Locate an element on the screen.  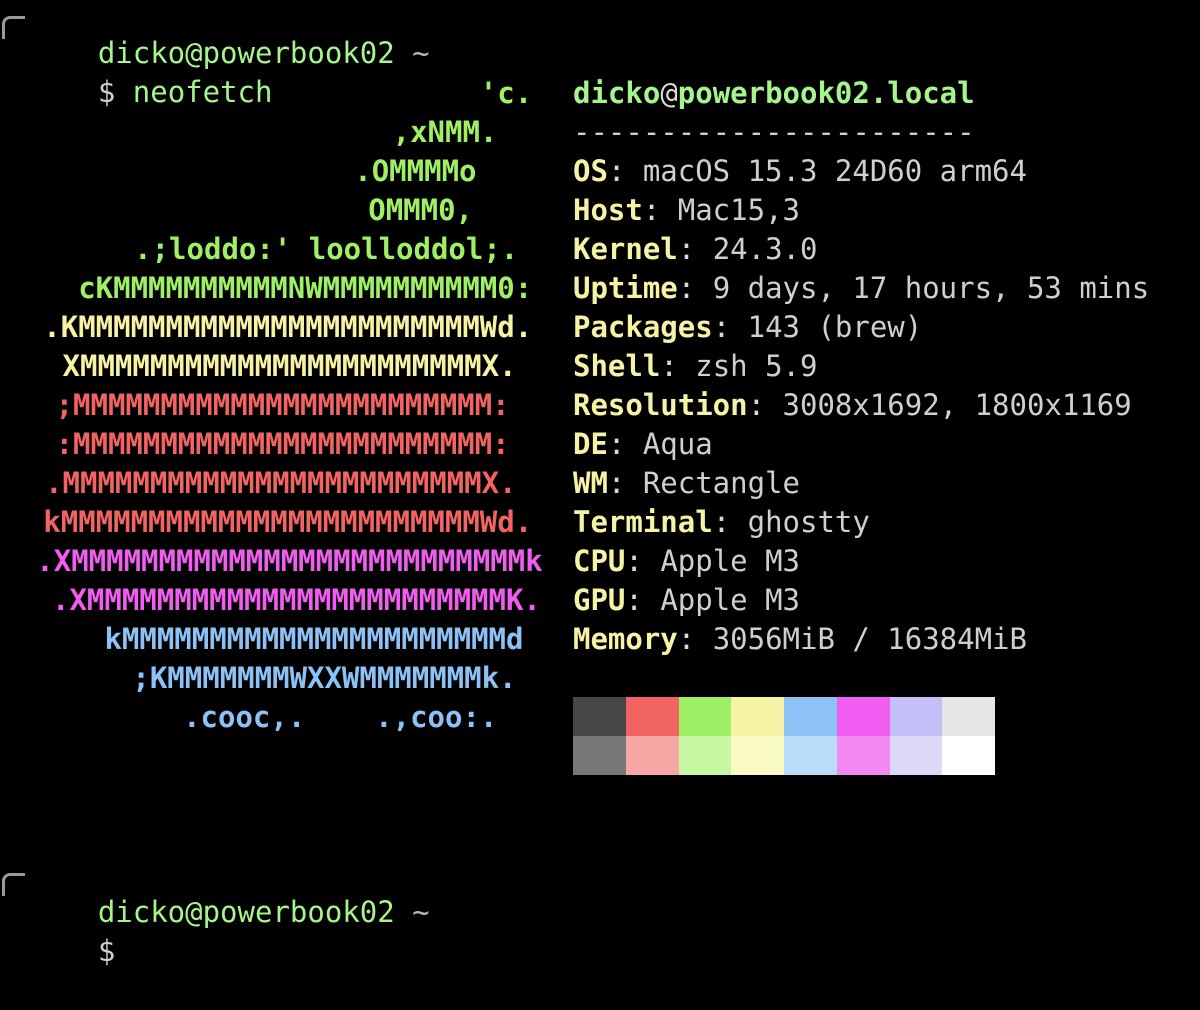
info-user: dicko is located at coordinates (617, 93).